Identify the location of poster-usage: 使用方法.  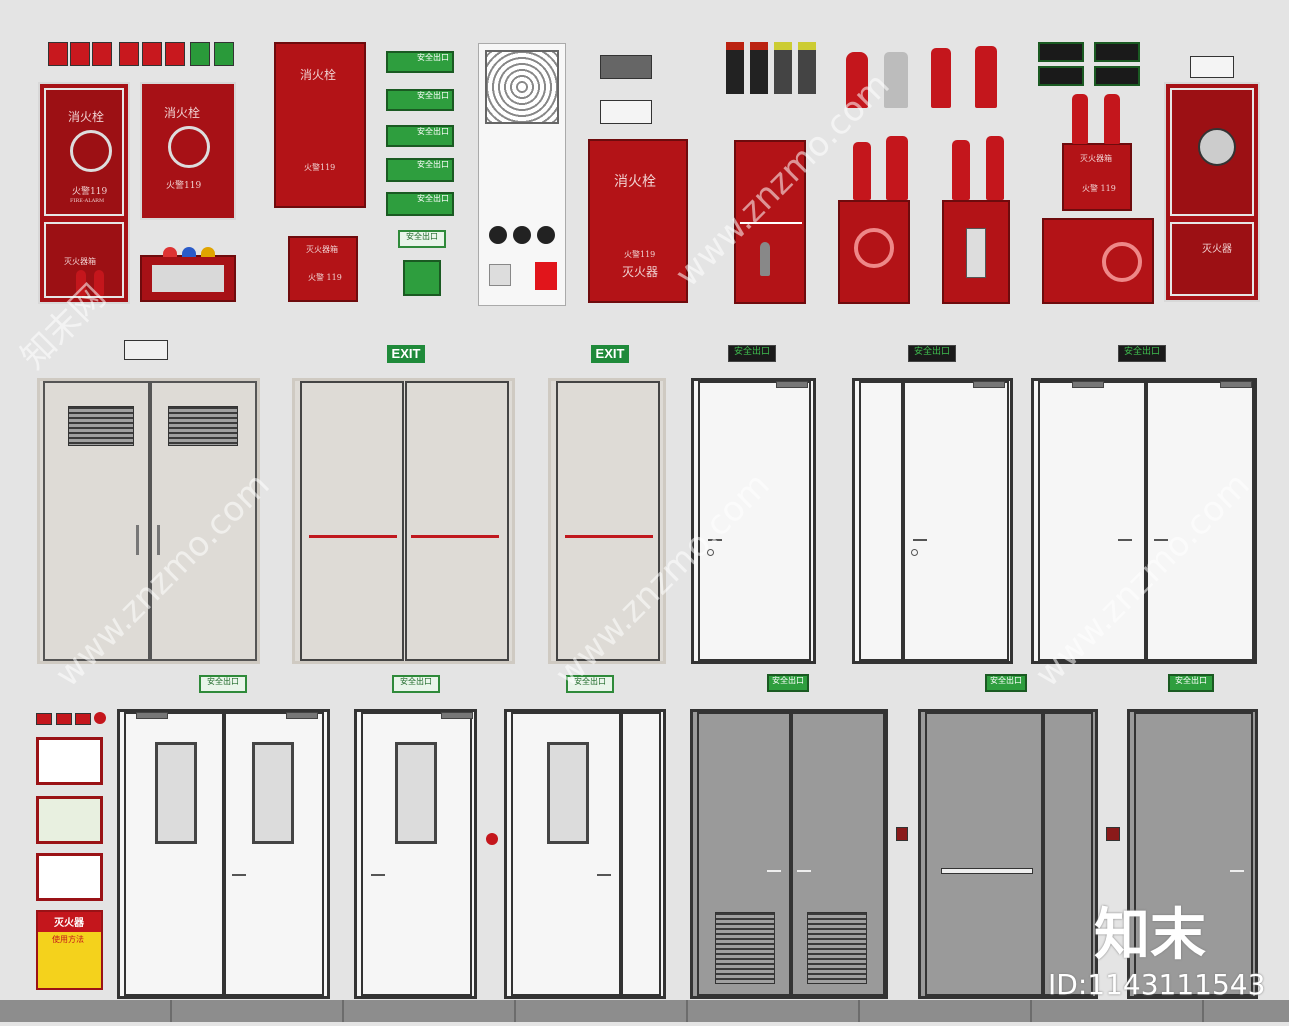
(68, 939).